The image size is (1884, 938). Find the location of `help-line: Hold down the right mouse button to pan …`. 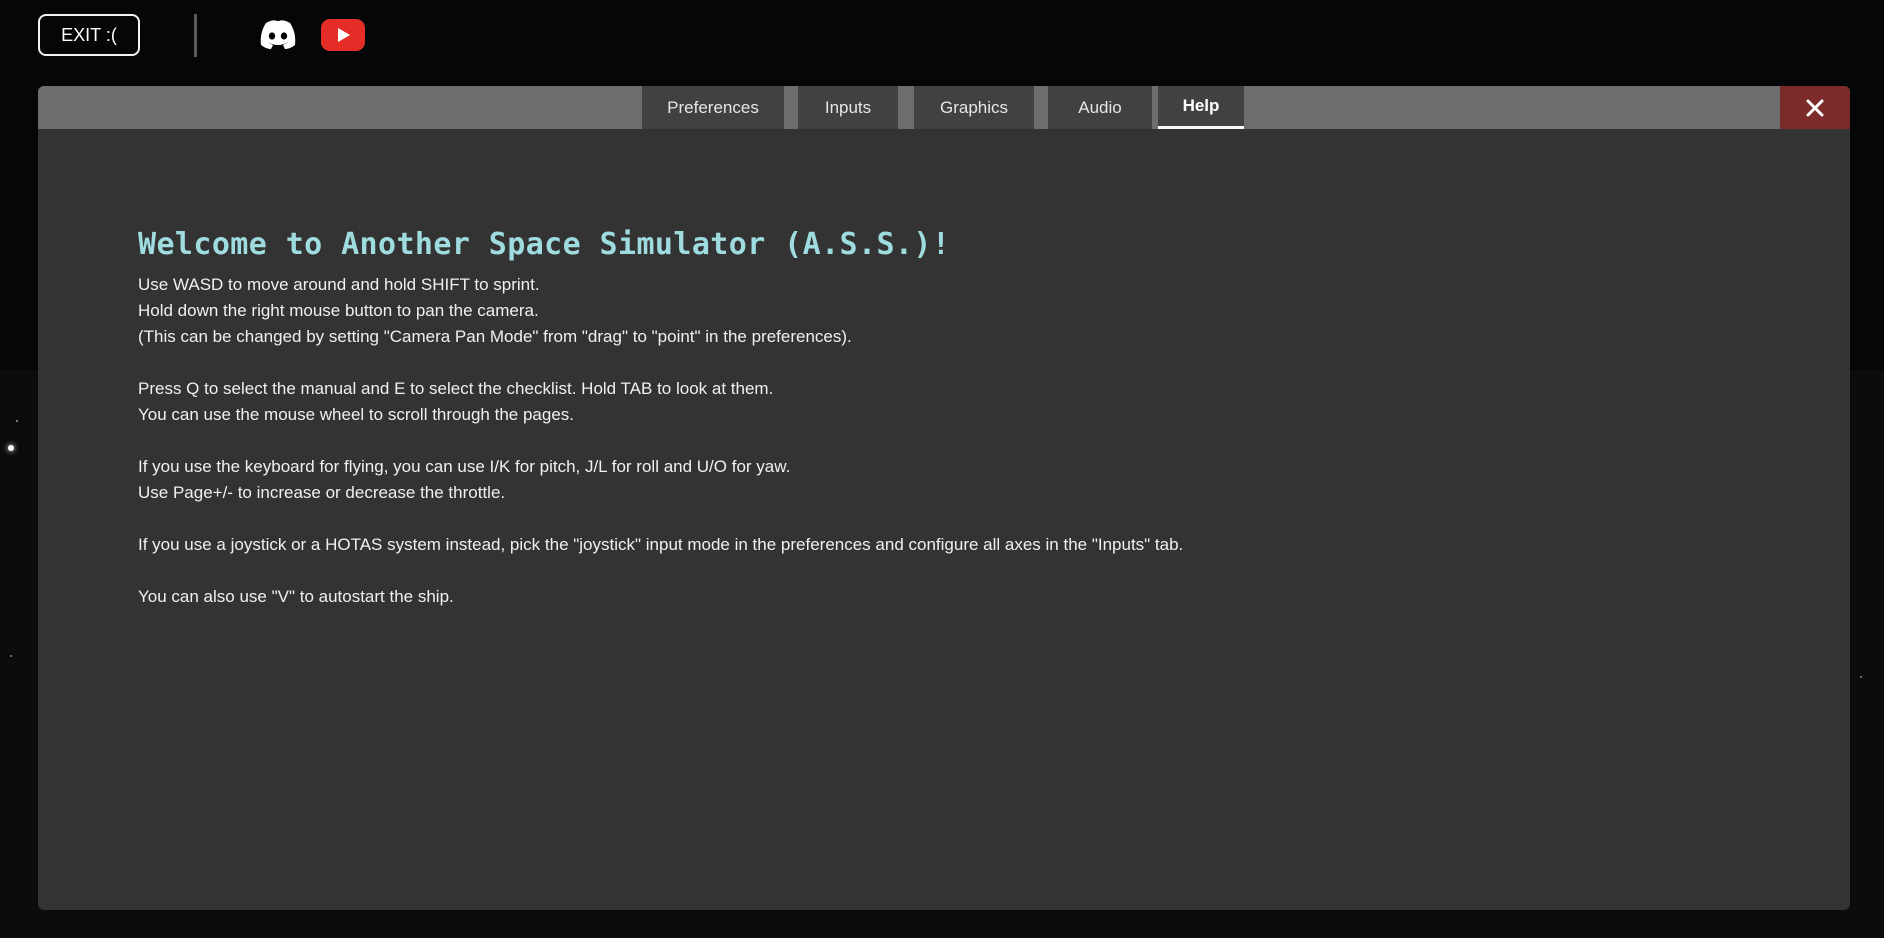

help-line: Hold down the right mouse button to pan … is located at coordinates (338, 310).